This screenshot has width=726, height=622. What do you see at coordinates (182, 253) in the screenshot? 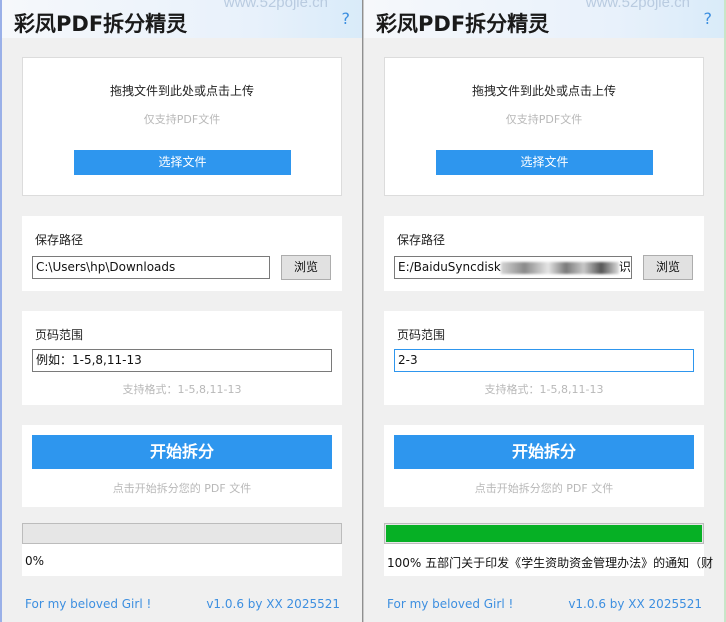
I see `save-path-panel: 保存路径 C:\Users\hp\Downloads 浏览` at bounding box center [182, 253].